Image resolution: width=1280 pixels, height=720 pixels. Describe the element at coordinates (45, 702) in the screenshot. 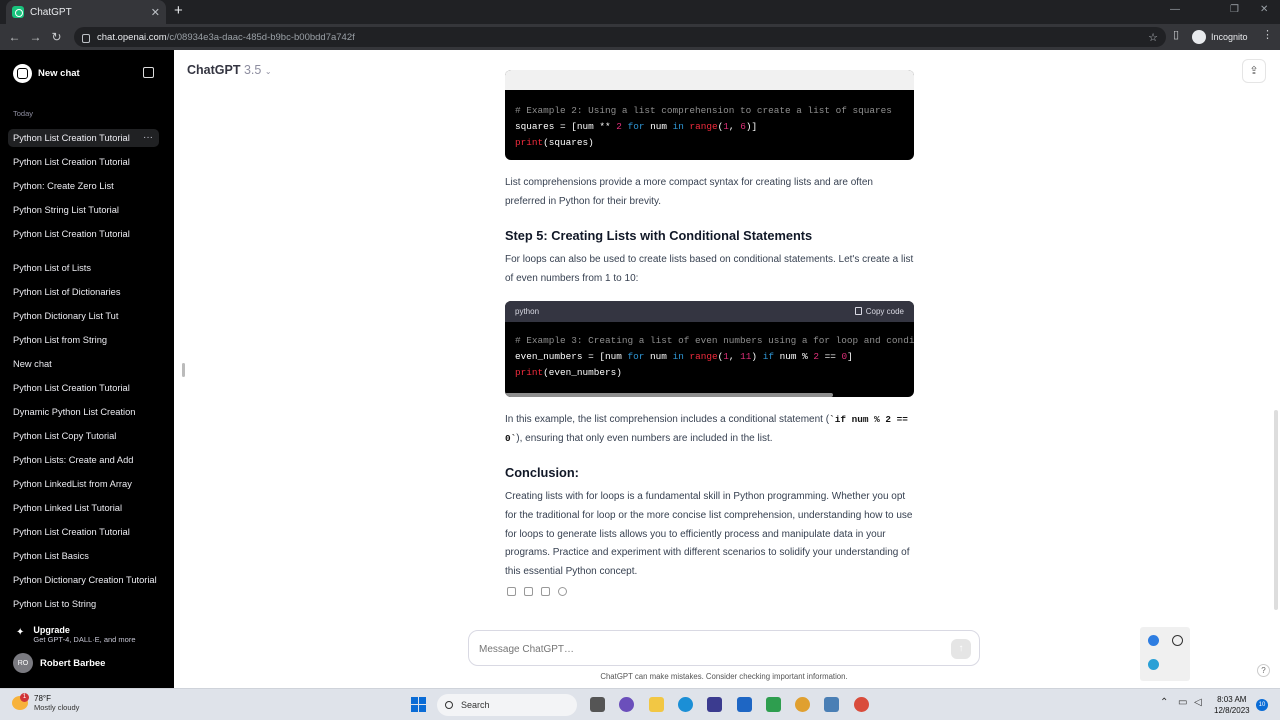

I see `weather-widget: 1 78°F Mostly cloudy` at that location.